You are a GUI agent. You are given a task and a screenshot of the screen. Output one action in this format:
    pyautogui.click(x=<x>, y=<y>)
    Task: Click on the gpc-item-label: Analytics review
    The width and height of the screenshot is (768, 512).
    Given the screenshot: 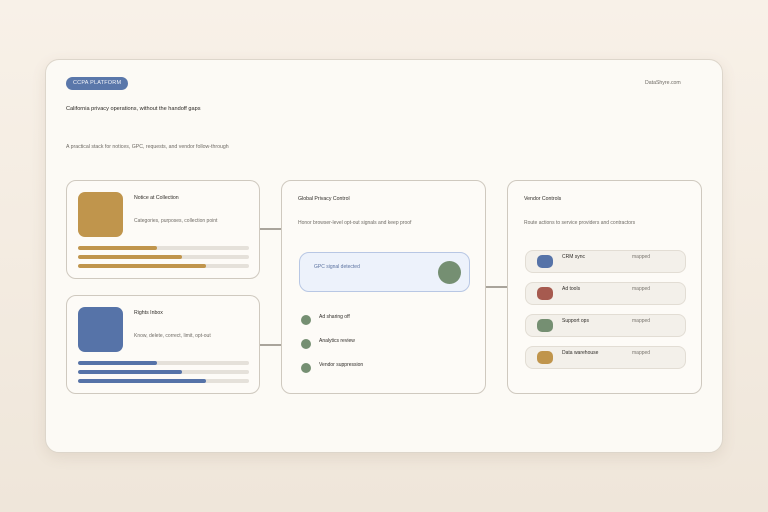 What is the action you would take?
    pyautogui.click(x=337, y=341)
    